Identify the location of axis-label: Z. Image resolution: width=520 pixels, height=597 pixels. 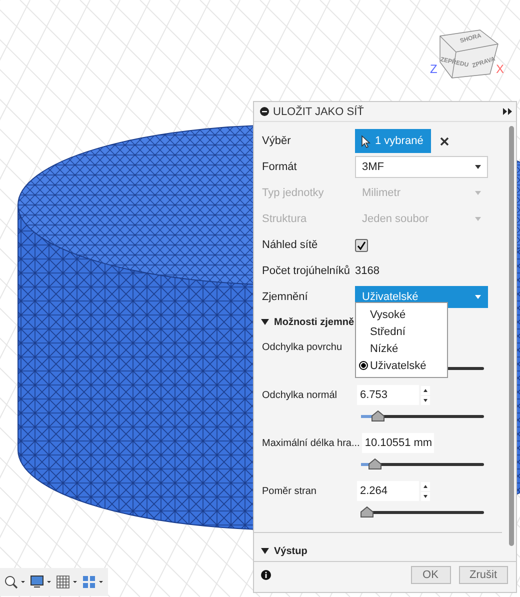
(434, 69).